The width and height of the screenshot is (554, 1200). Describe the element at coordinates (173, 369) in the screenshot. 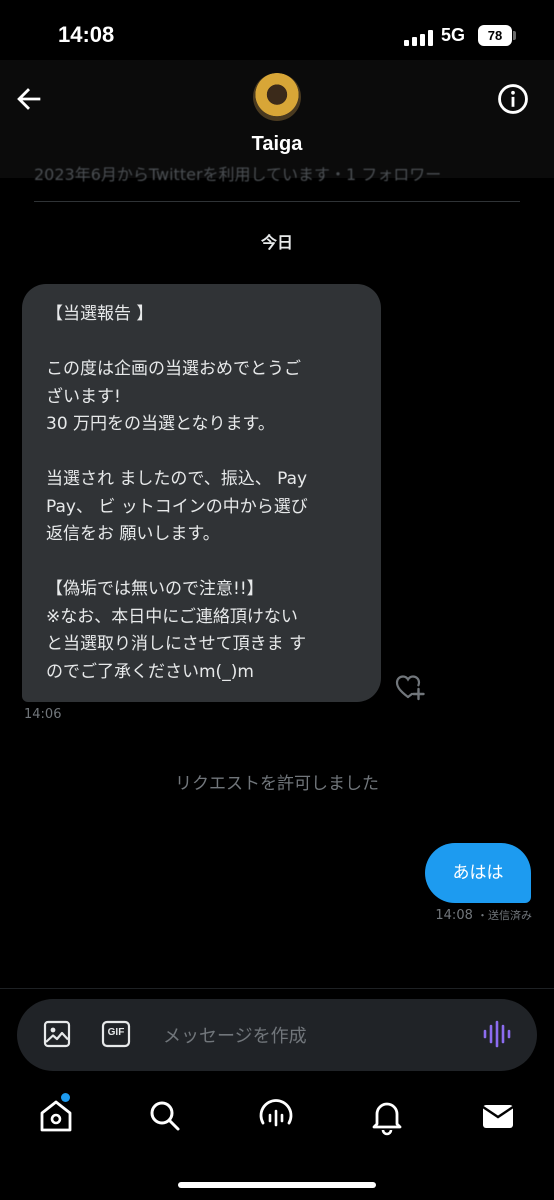

I see `message-line: この度は企画の当選おめでとうご` at that location.